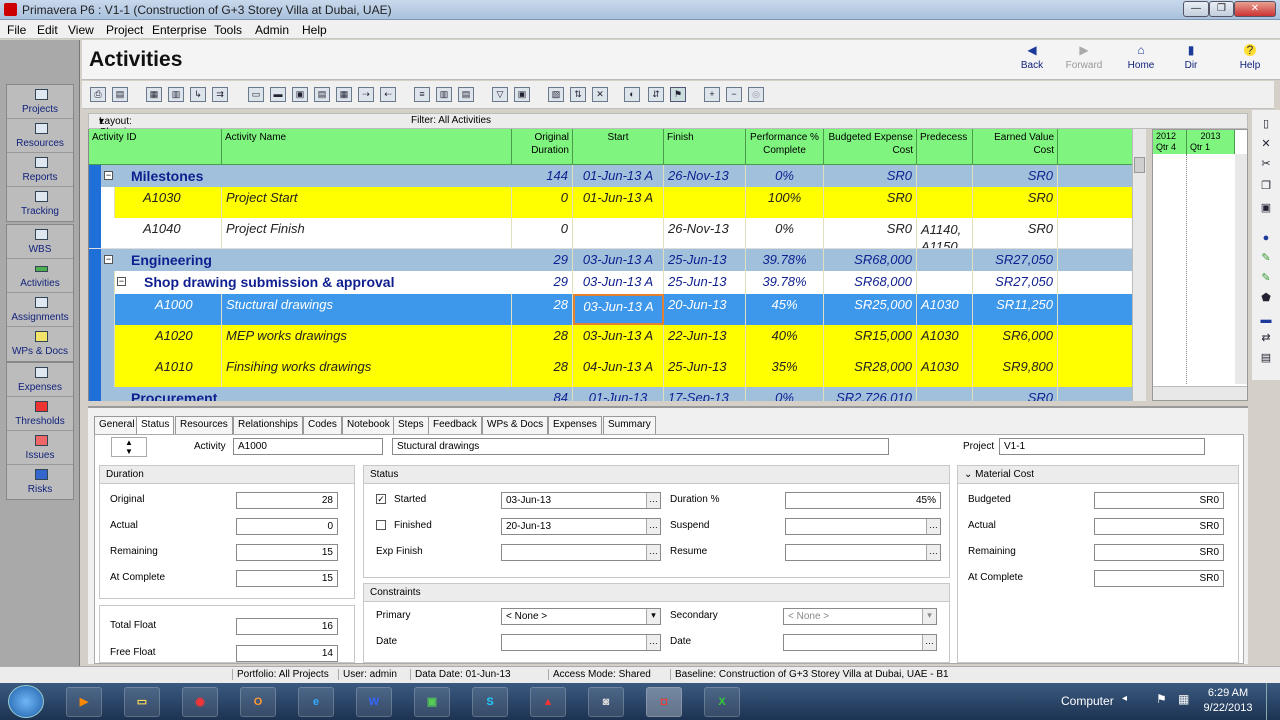 Image resolution: width=1280 pixels, height=720 pixels. I want to click on menu-project: Project, so click(124, 30).